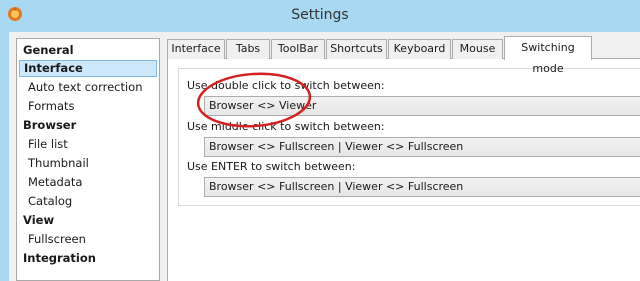 The image size is (640, 281). I want to click on middle-click-label: Use middle click to switch between:, so click(286, 126).